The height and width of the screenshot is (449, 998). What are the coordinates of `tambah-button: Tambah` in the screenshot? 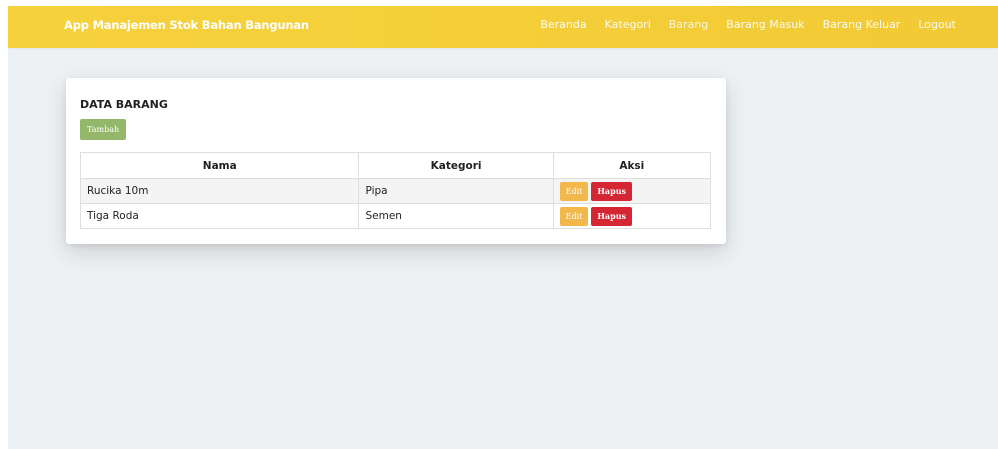 It's located at (103, 129).